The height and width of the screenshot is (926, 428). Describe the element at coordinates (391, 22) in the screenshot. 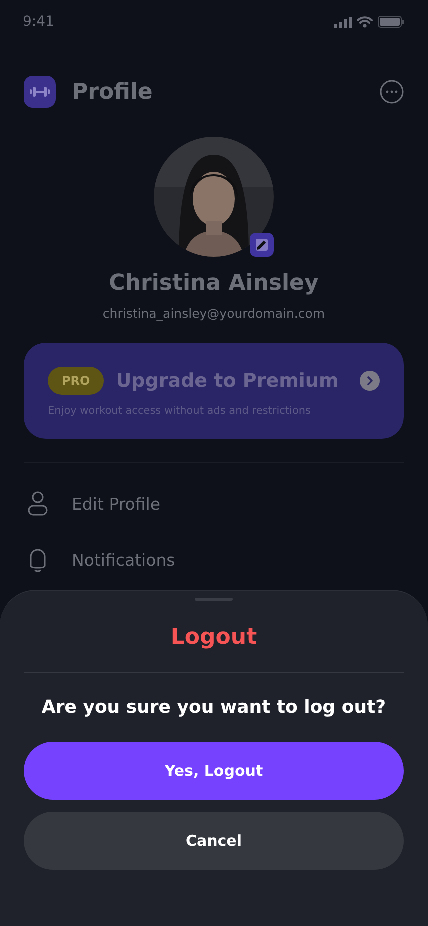

I see `battery-icon` at that location.